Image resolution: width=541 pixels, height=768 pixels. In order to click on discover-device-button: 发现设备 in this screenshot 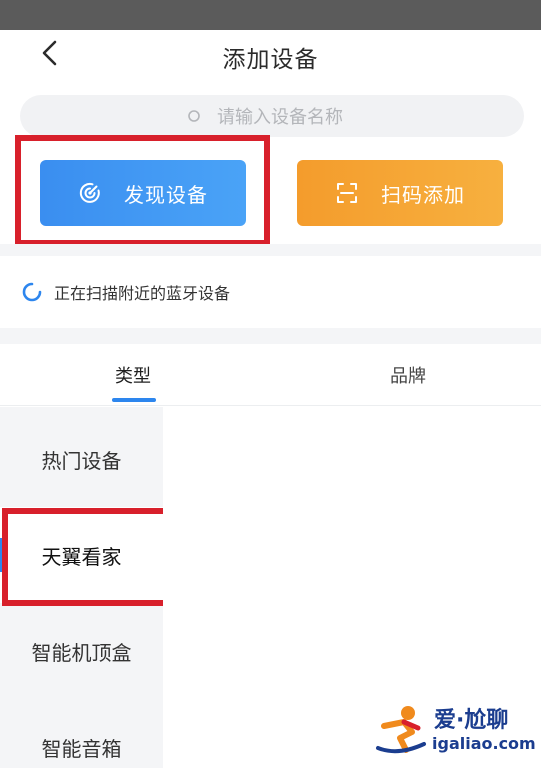, I will do `click(143, 193)`.